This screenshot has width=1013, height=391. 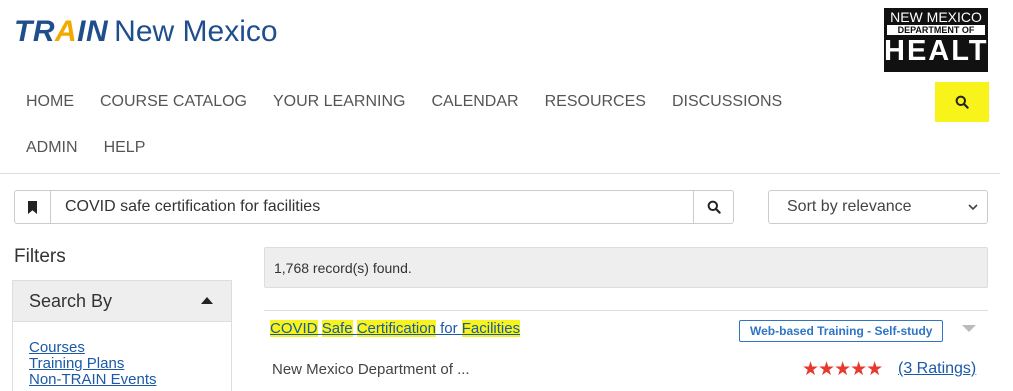 I want to click on star-rating: ★★★★★, so click(x=842, y=369).